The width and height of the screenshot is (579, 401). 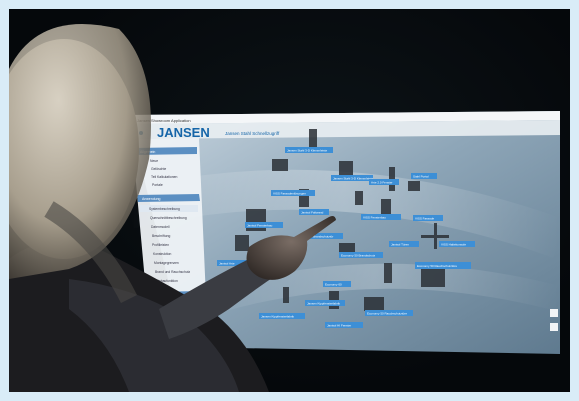 I want to click on sidebar-top-item: Teil Kalkulationen, so click(x=164, y=177).